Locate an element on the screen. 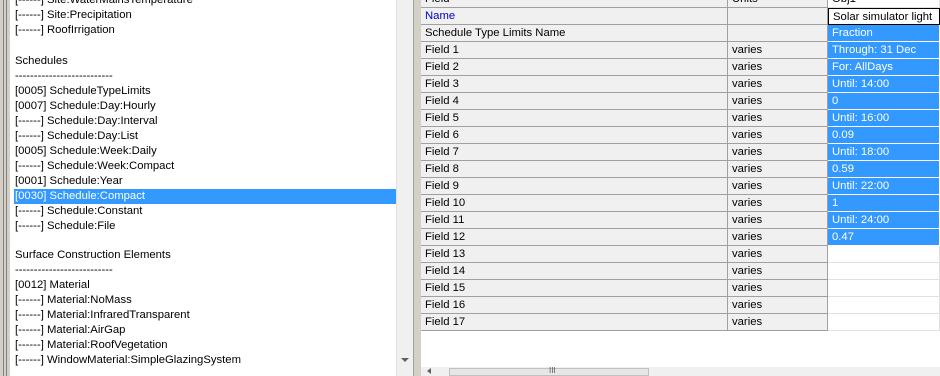 This screenshot has width=940, height=376. scroll-down-arrow-icon is located at coordinates (405, 360).